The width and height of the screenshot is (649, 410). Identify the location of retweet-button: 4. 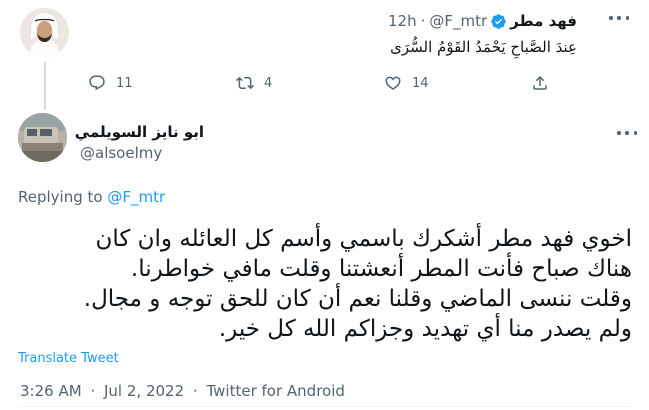
(254, 83).